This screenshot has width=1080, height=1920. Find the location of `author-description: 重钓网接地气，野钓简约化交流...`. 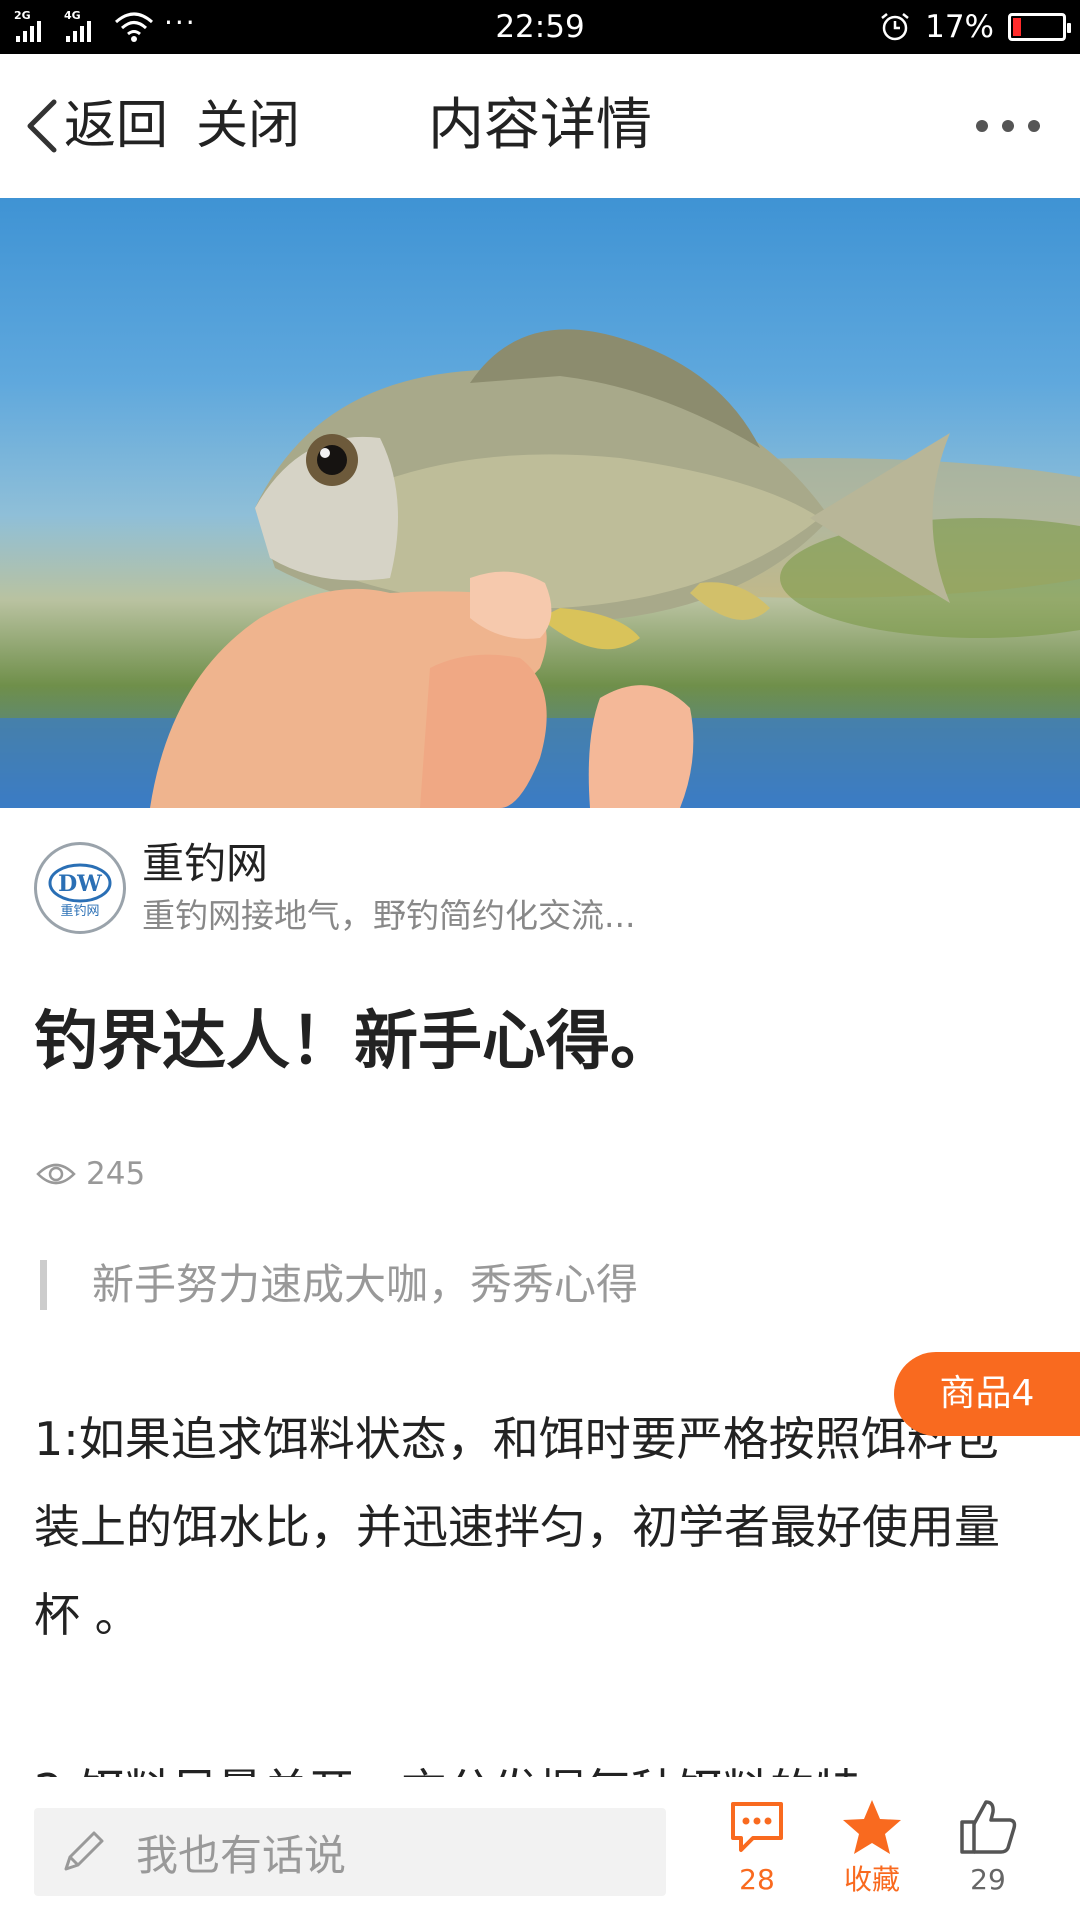

author-description: 重钓网接地气，野钓简约化交流... is located at coordinates (389, 915).